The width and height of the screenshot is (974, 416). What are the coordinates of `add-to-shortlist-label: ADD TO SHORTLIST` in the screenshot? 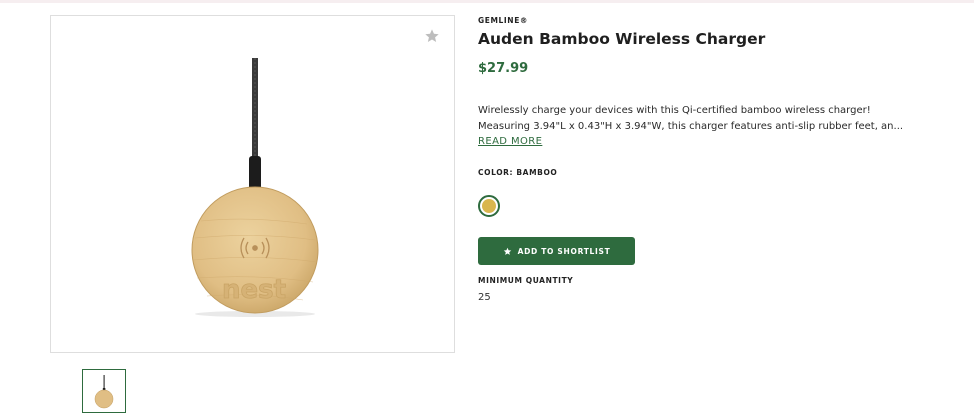 It's located at (564, 251).